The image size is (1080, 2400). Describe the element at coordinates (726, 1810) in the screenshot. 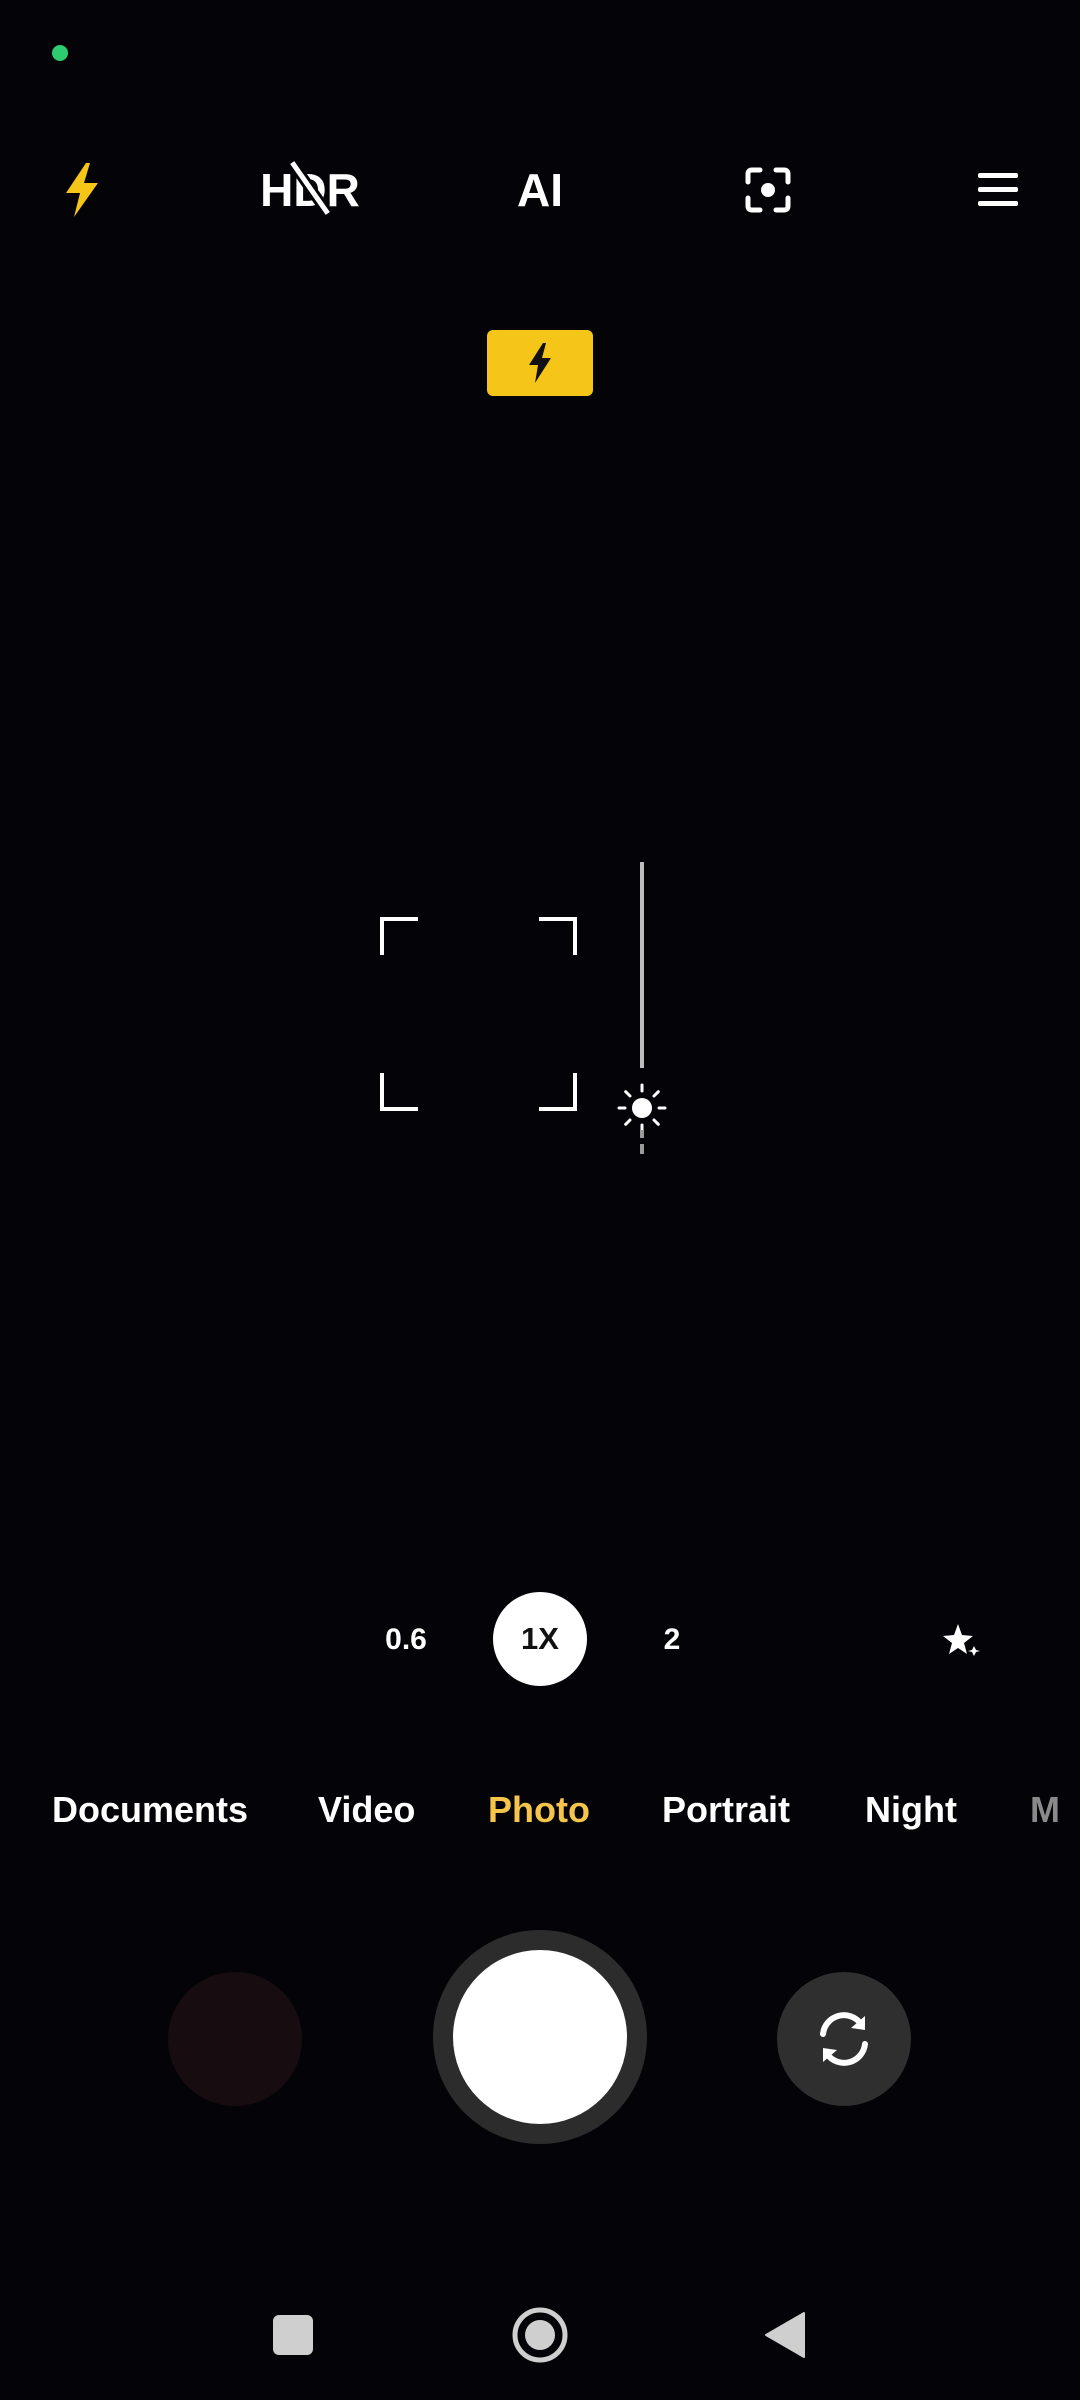

I see `mode-portrait: Portrait` at that location.